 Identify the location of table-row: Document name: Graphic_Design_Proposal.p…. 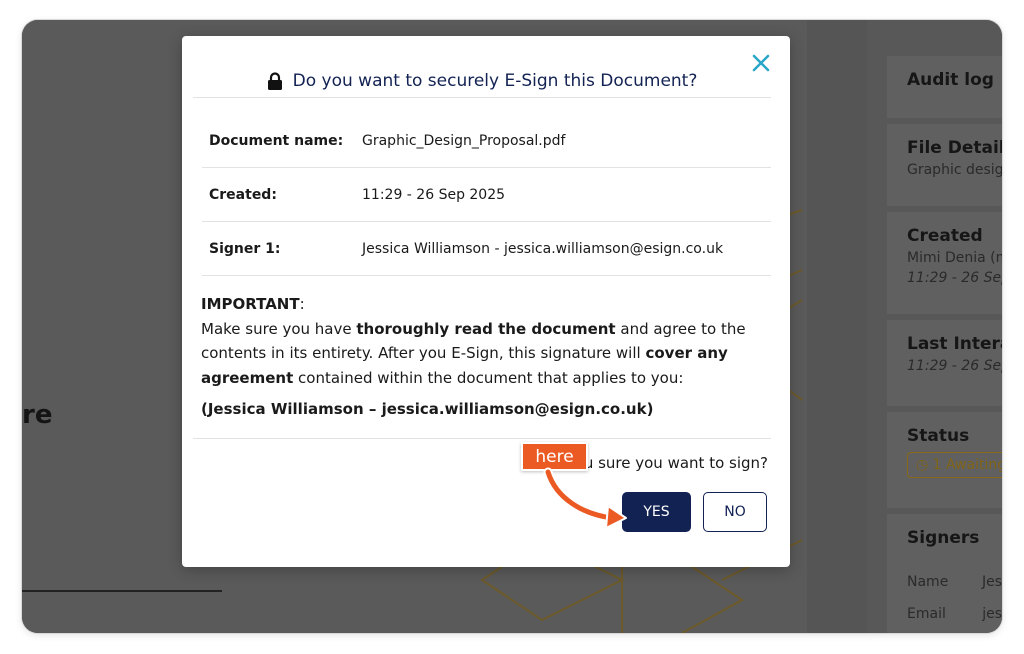
(486, 141).